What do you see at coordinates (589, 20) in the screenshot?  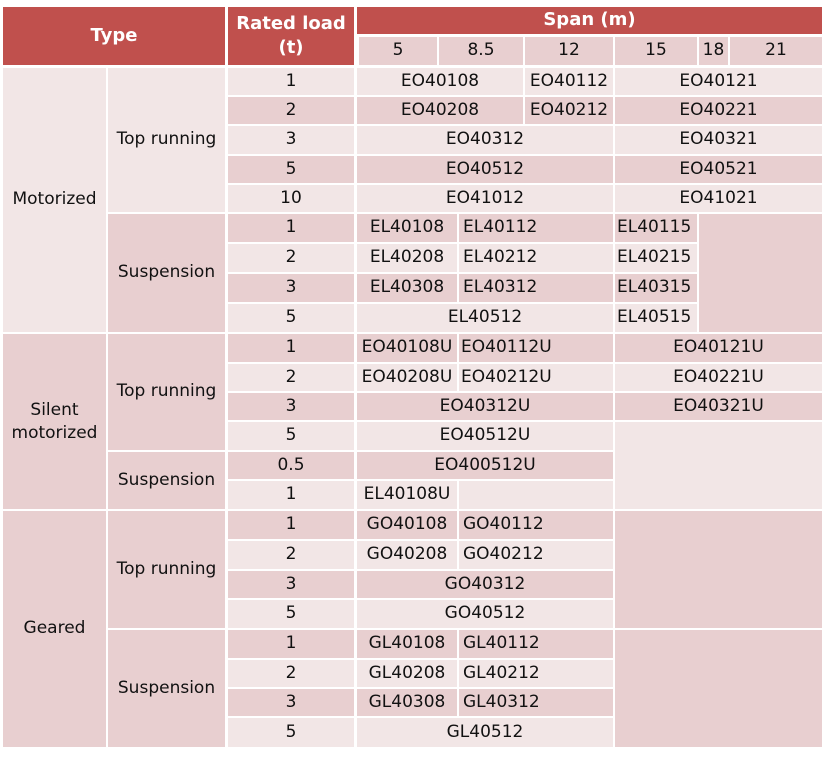 I see `header-span: Span (m)` at bounding box center [589, 20].